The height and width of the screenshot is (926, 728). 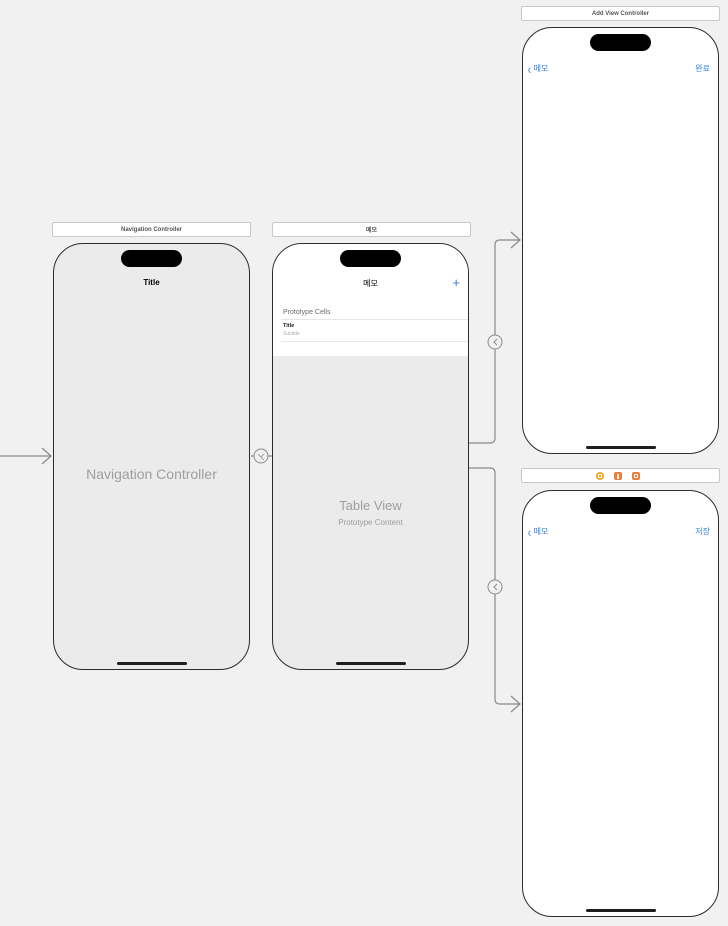 I want to click on memo-scene-header: 메모, so click(x=371, y=229).